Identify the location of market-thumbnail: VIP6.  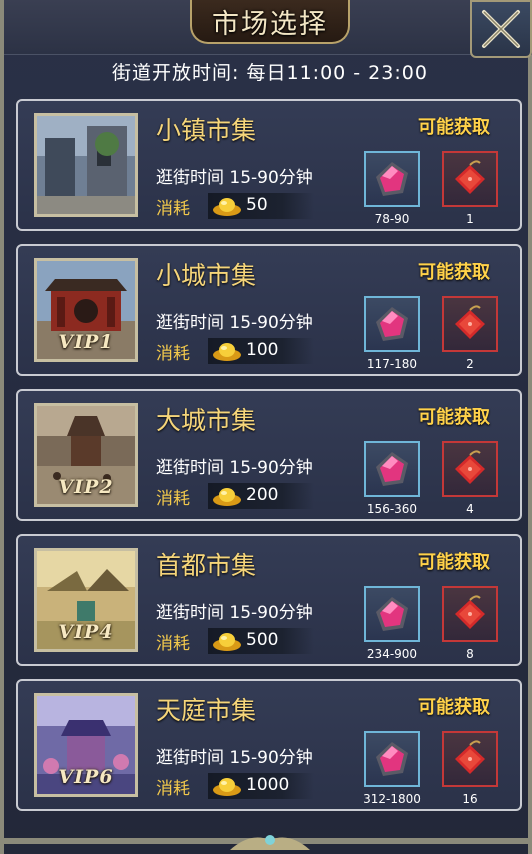
(86, 745).